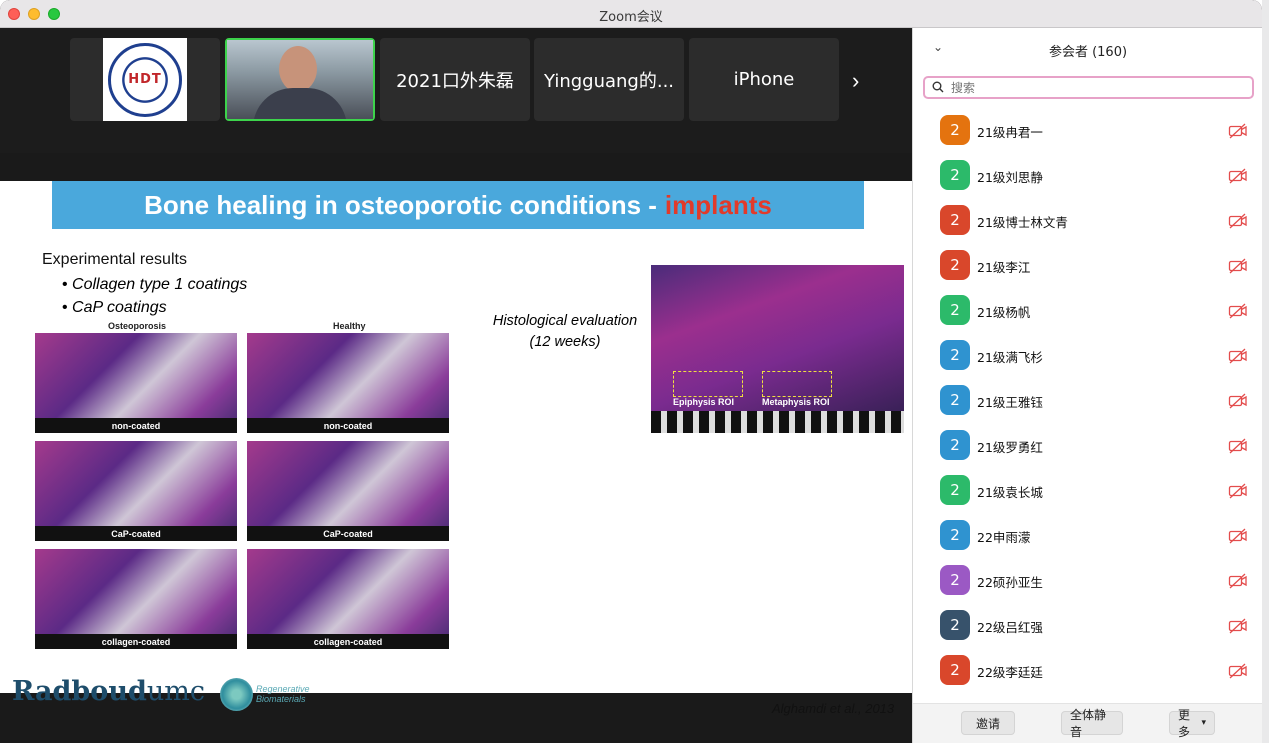  What do you see at coordinates (137, 326) in the screenshot?
I see `column-label-osteoporosis: Osteoporosis` at bounding box center [137, 326].